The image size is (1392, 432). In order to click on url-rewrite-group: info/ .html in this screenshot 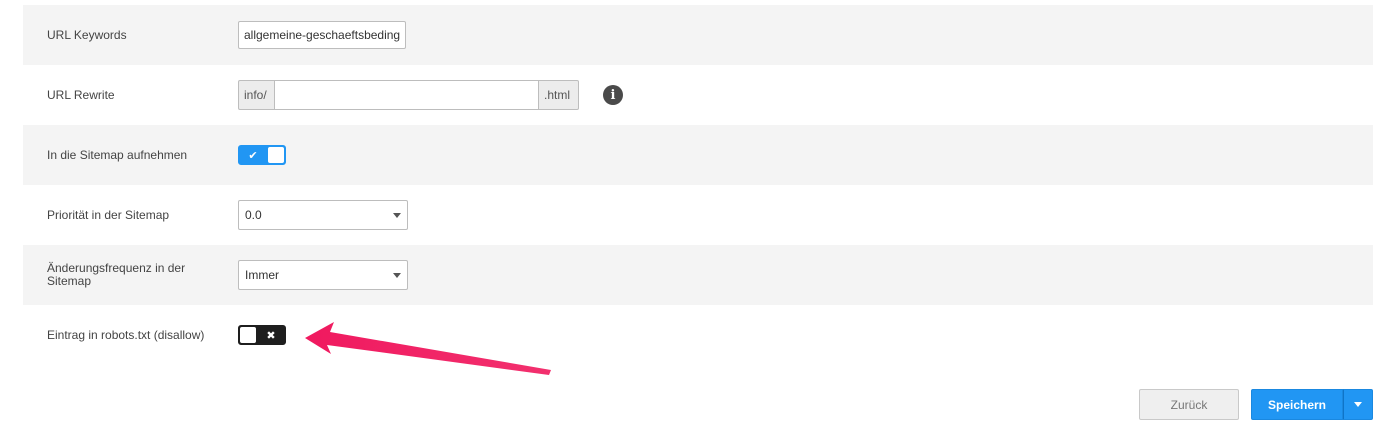, I will do `click(408, 95)`.